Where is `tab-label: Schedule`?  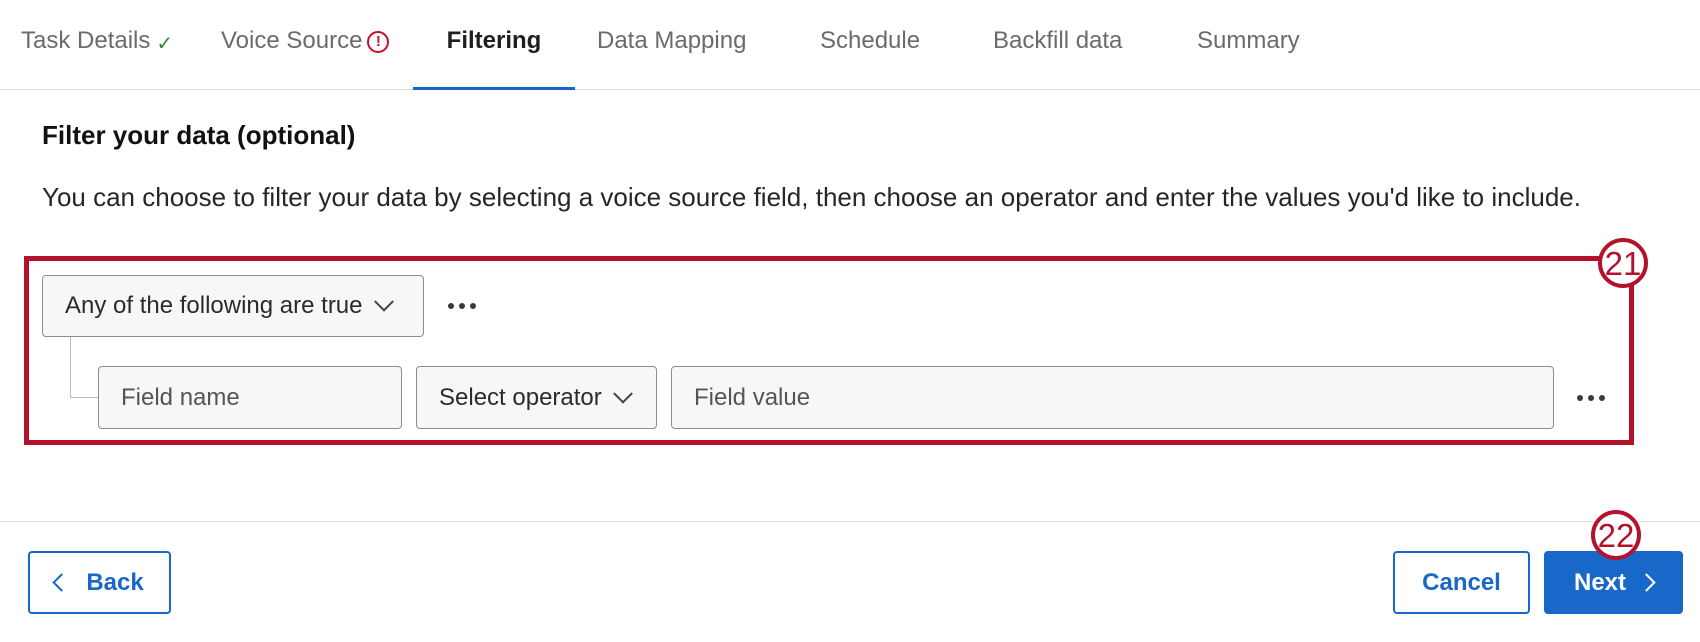
tab-label: Schedule is located at coordinates (870, 40).